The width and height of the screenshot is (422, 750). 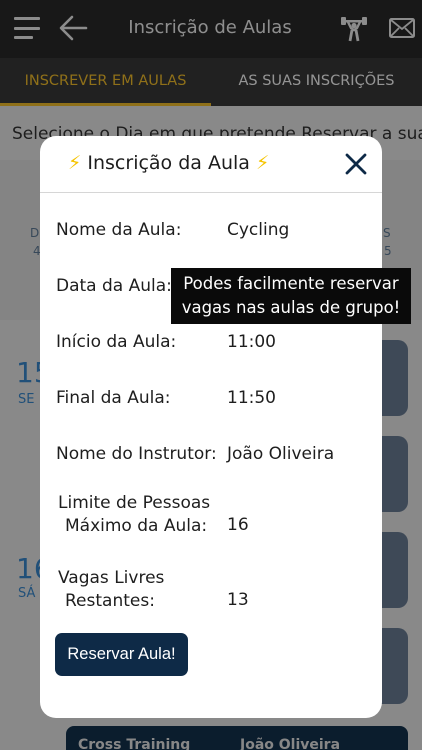 I want to click on modal-title-text: Inscrição da Aula, so click(x=168, y=163).